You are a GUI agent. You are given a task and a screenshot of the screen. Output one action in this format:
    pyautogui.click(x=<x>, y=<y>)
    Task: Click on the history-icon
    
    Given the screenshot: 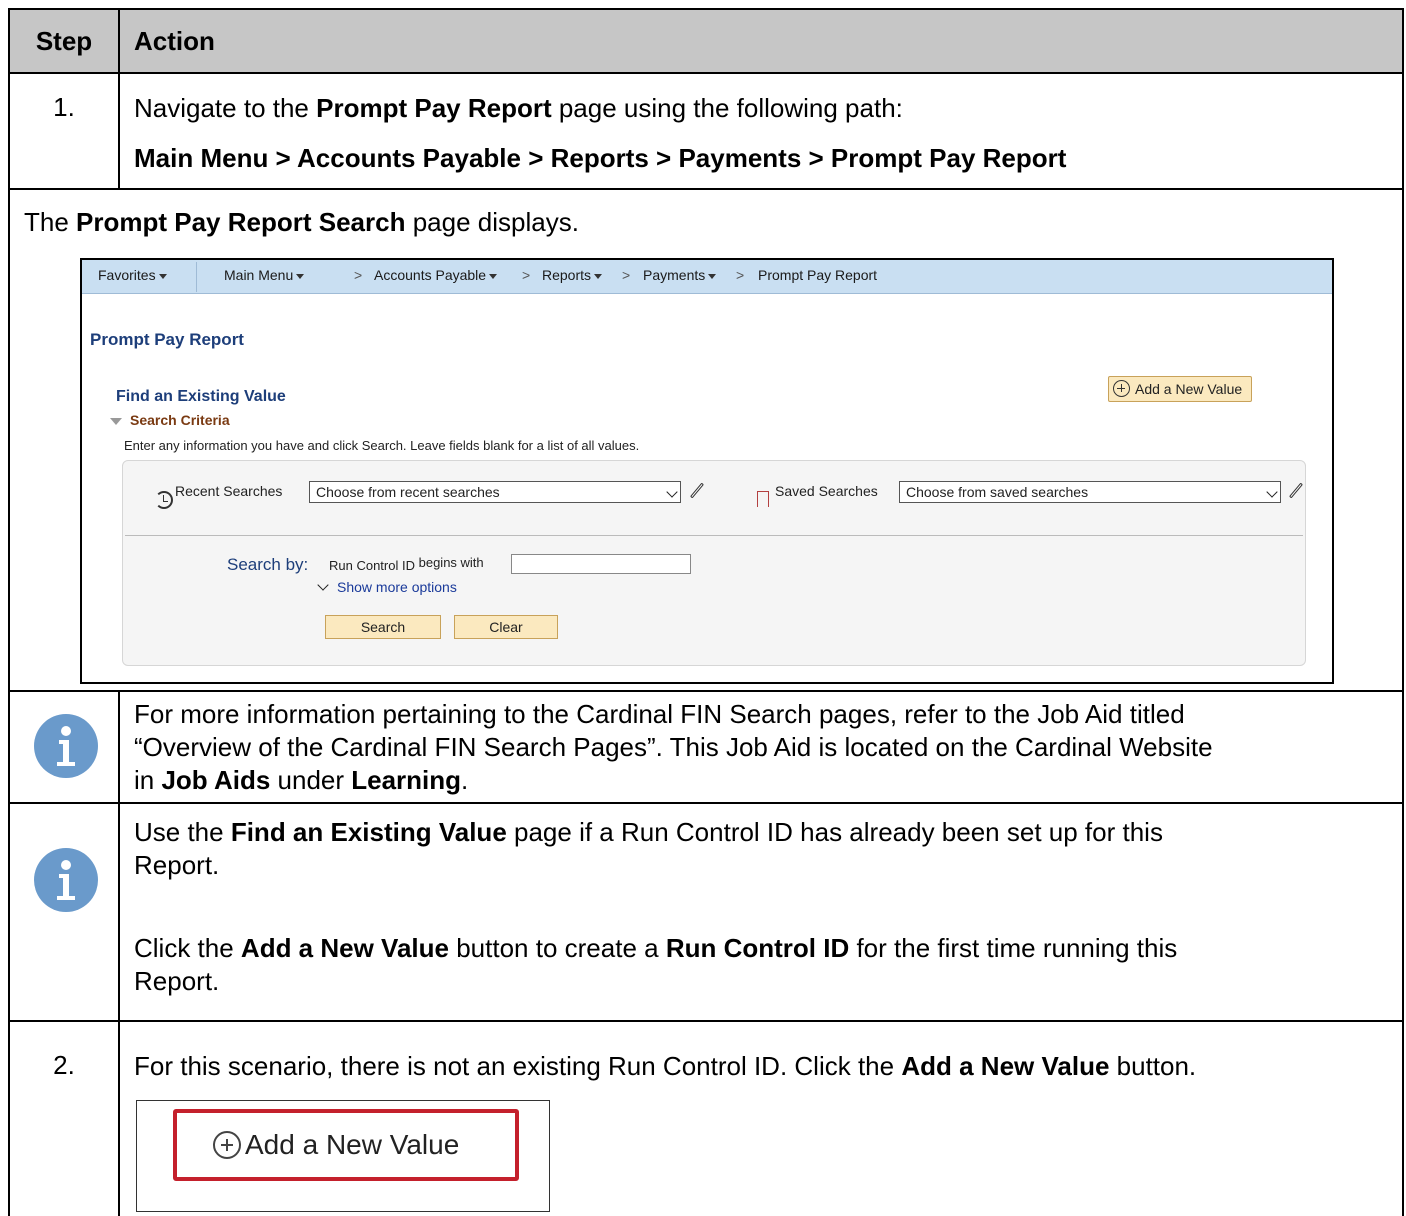 What is the action you would take?
    pyautogui.click(x=164, y=500)
    